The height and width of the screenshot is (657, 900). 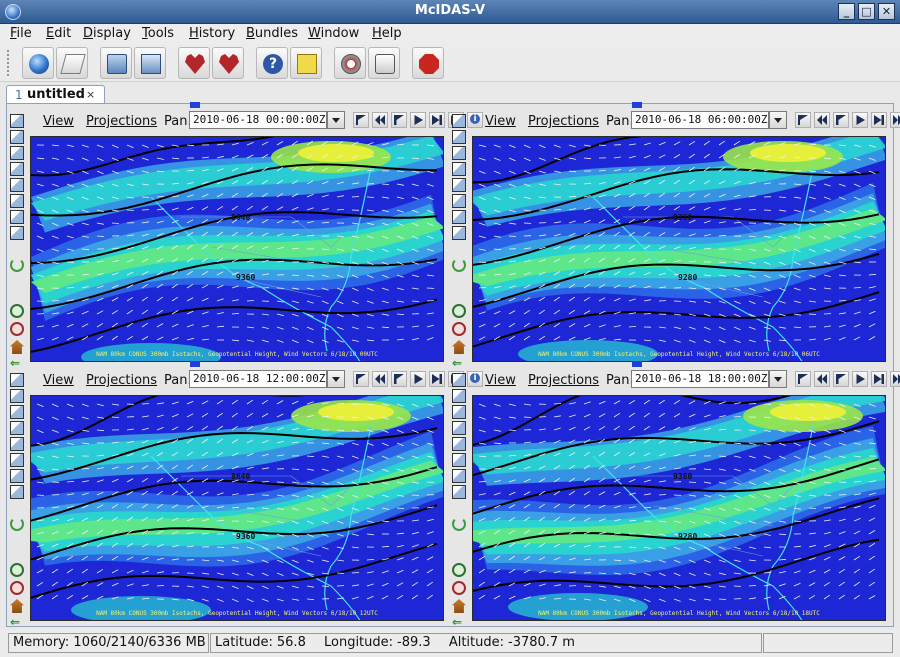 I want to click on toolbar-grip, so click(x=8, y=63).